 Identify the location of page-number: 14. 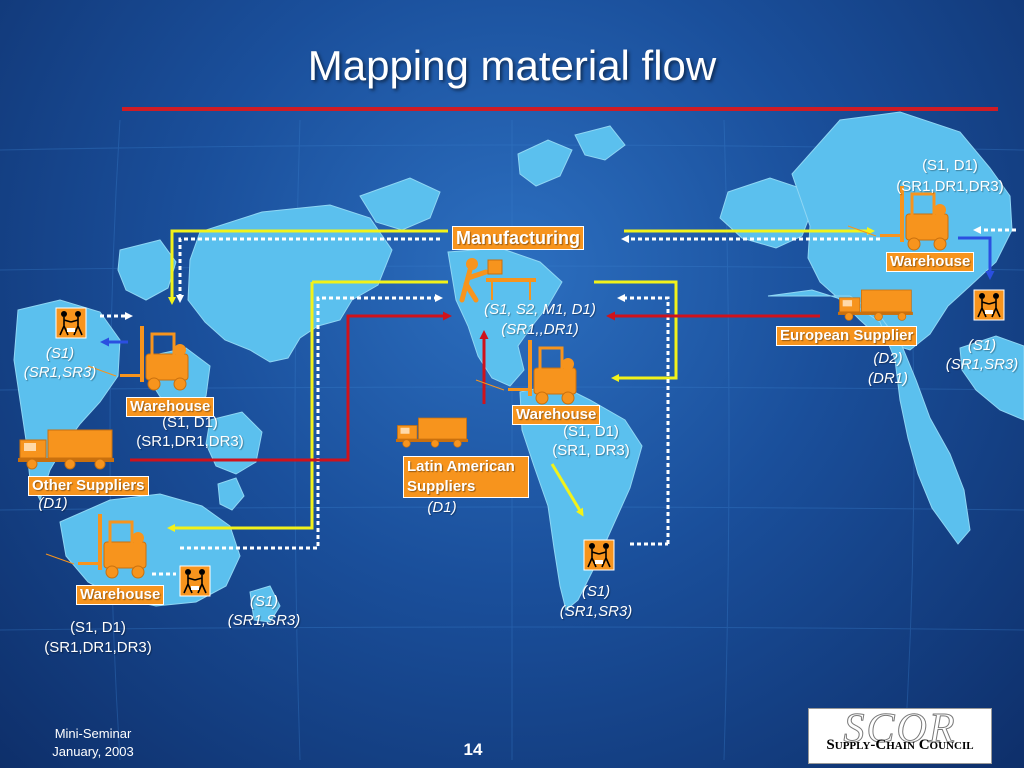
(473, 749).